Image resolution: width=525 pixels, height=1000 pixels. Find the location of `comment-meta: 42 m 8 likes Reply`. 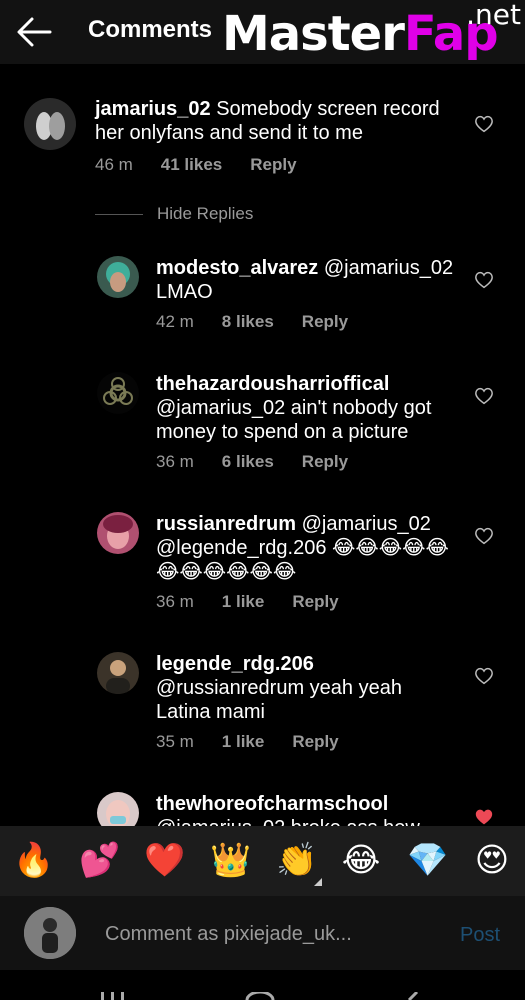

comment-meta: 42 m 8 likes Reply is located at coordinates (266, 322).